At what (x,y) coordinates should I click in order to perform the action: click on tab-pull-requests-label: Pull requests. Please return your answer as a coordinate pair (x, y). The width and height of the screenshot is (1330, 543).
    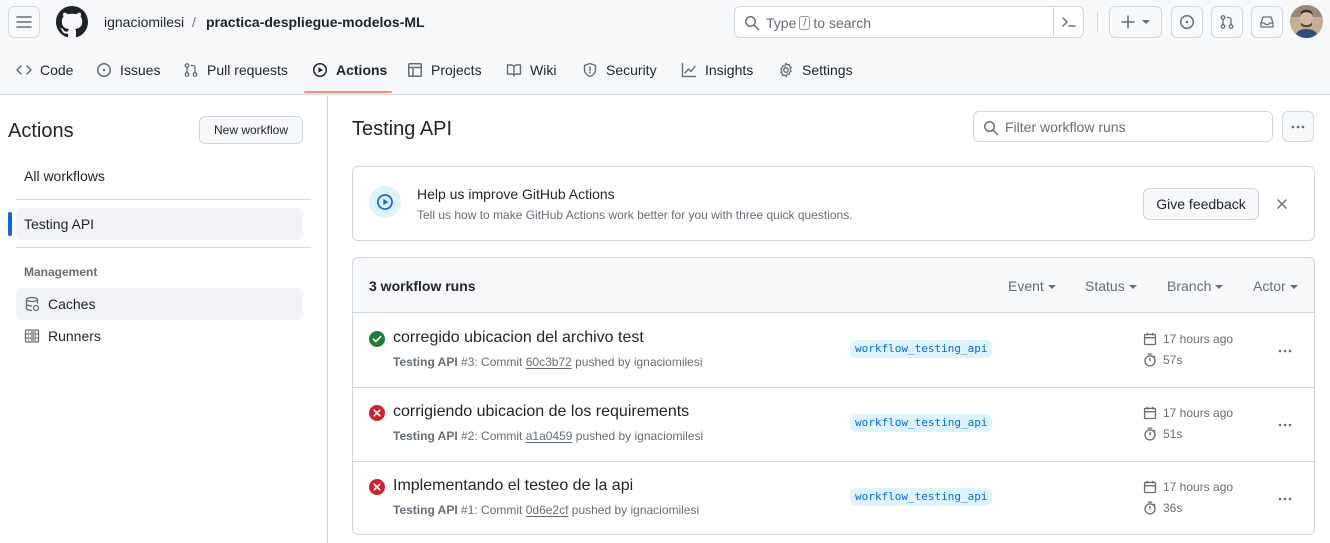
    Looking at the image, I should click on (247, 70).